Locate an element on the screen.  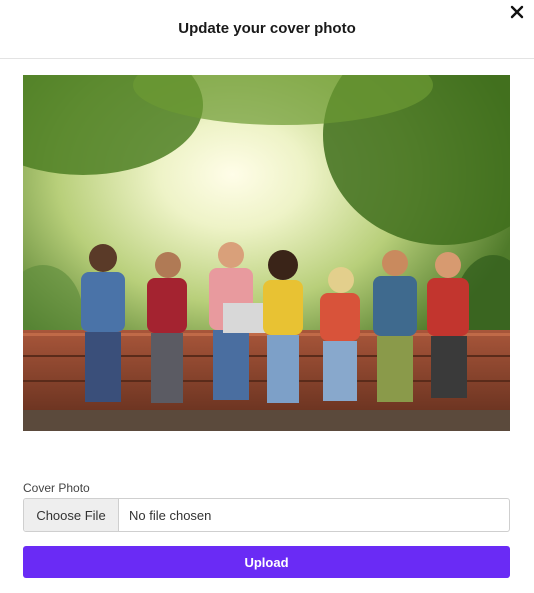
upload-button: Upload is located at coordinates (266, 562).